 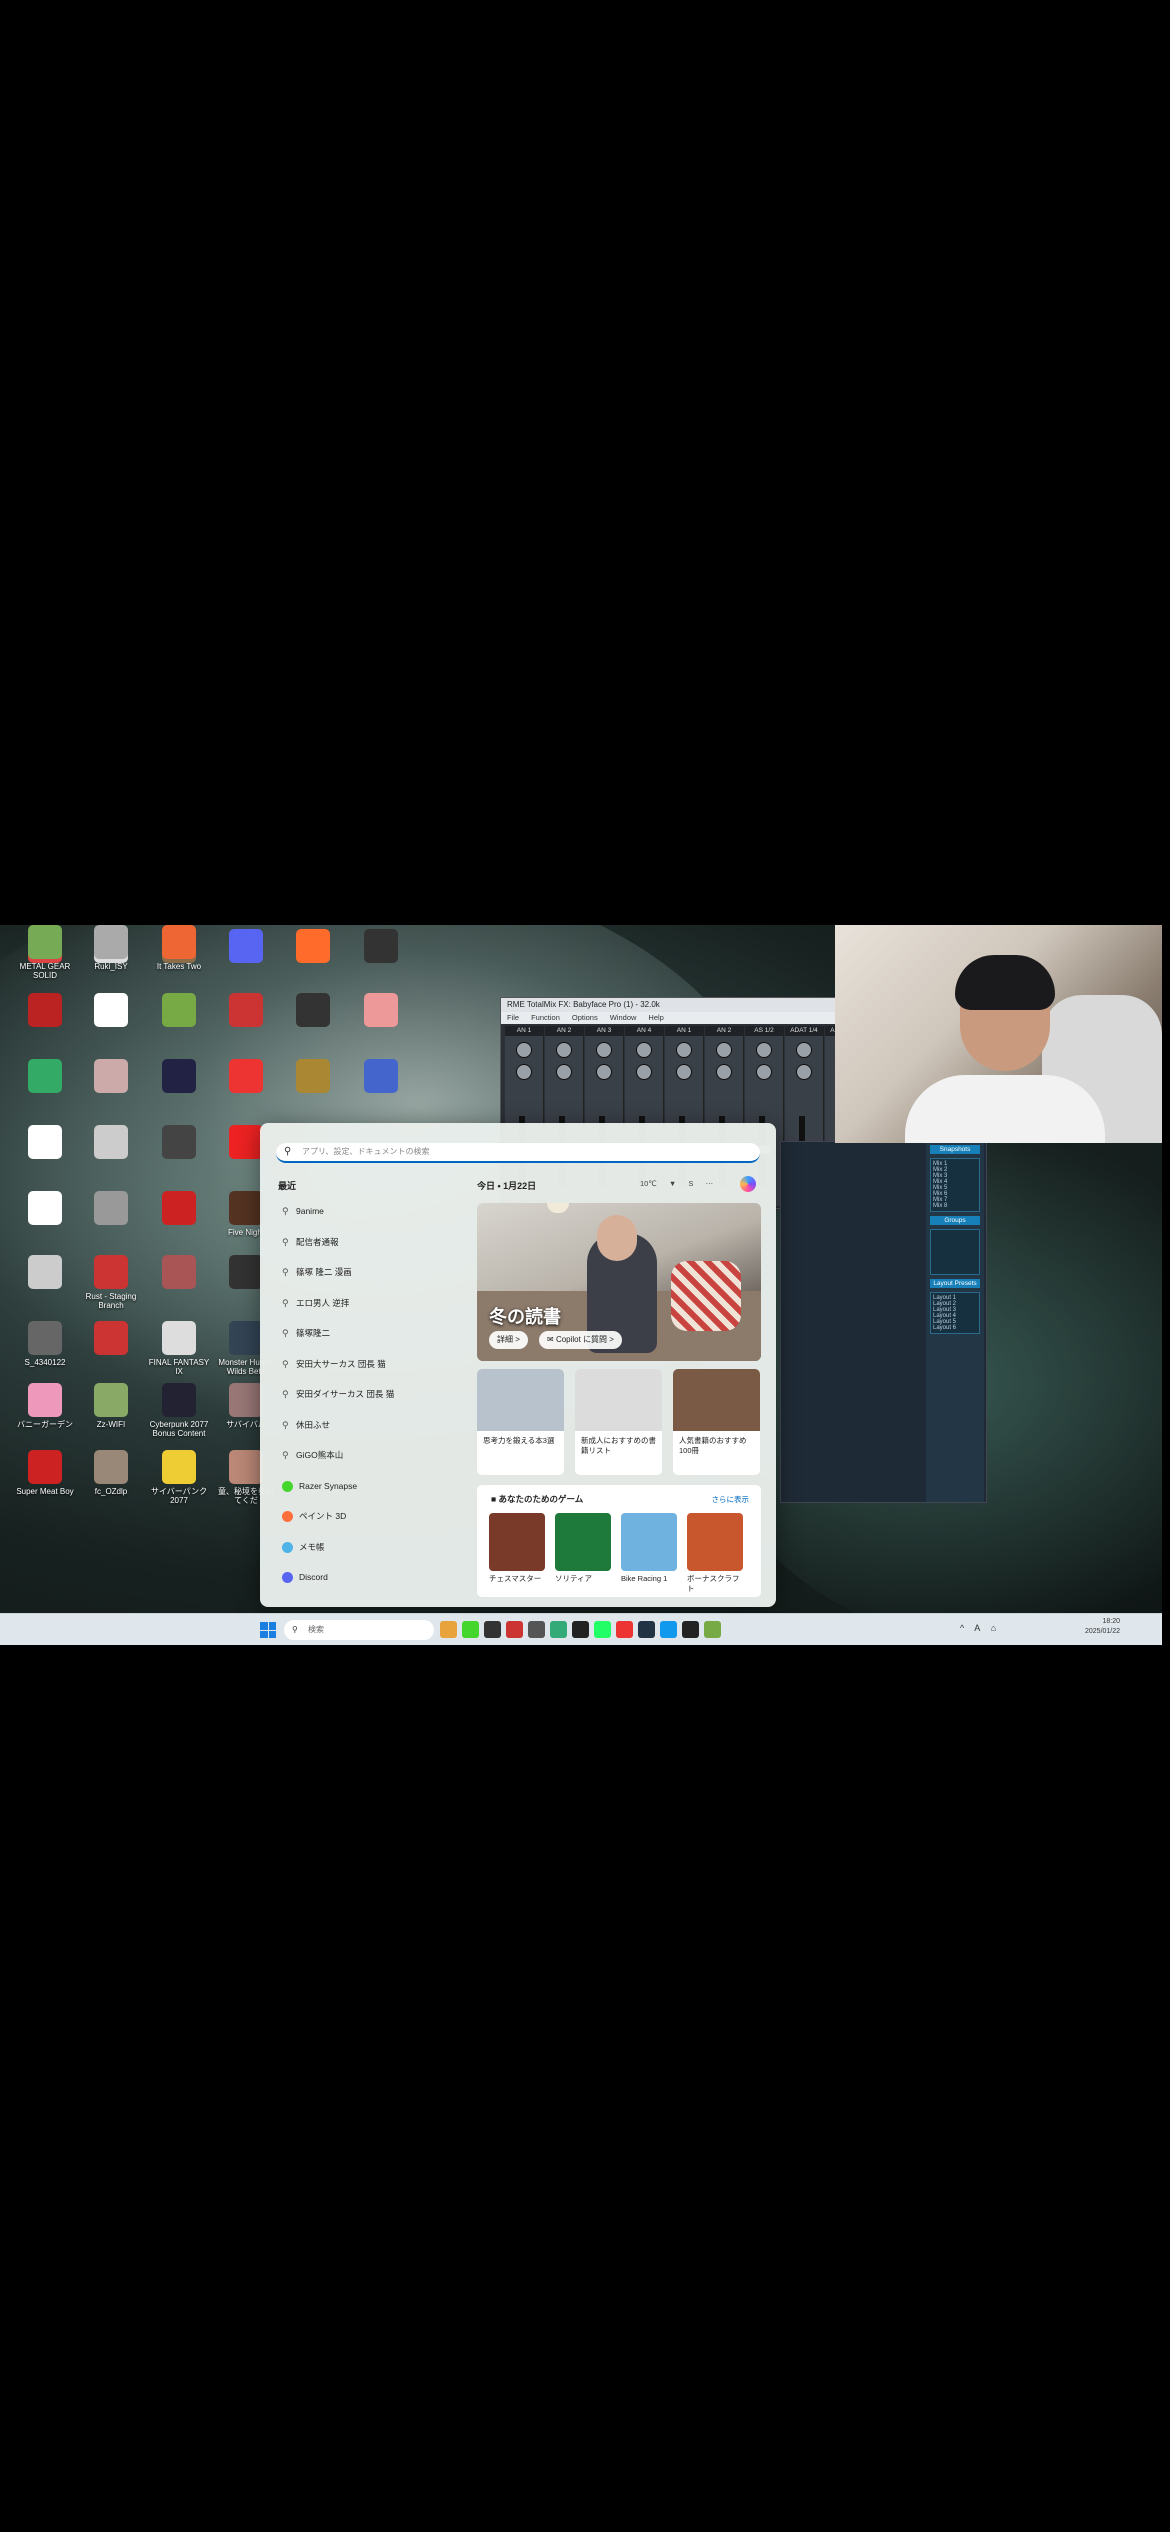 What do you see at coordinates (977, 1628) in the screenshot?
I see `ime-indicator: A` at bounding box center [977, 1628].